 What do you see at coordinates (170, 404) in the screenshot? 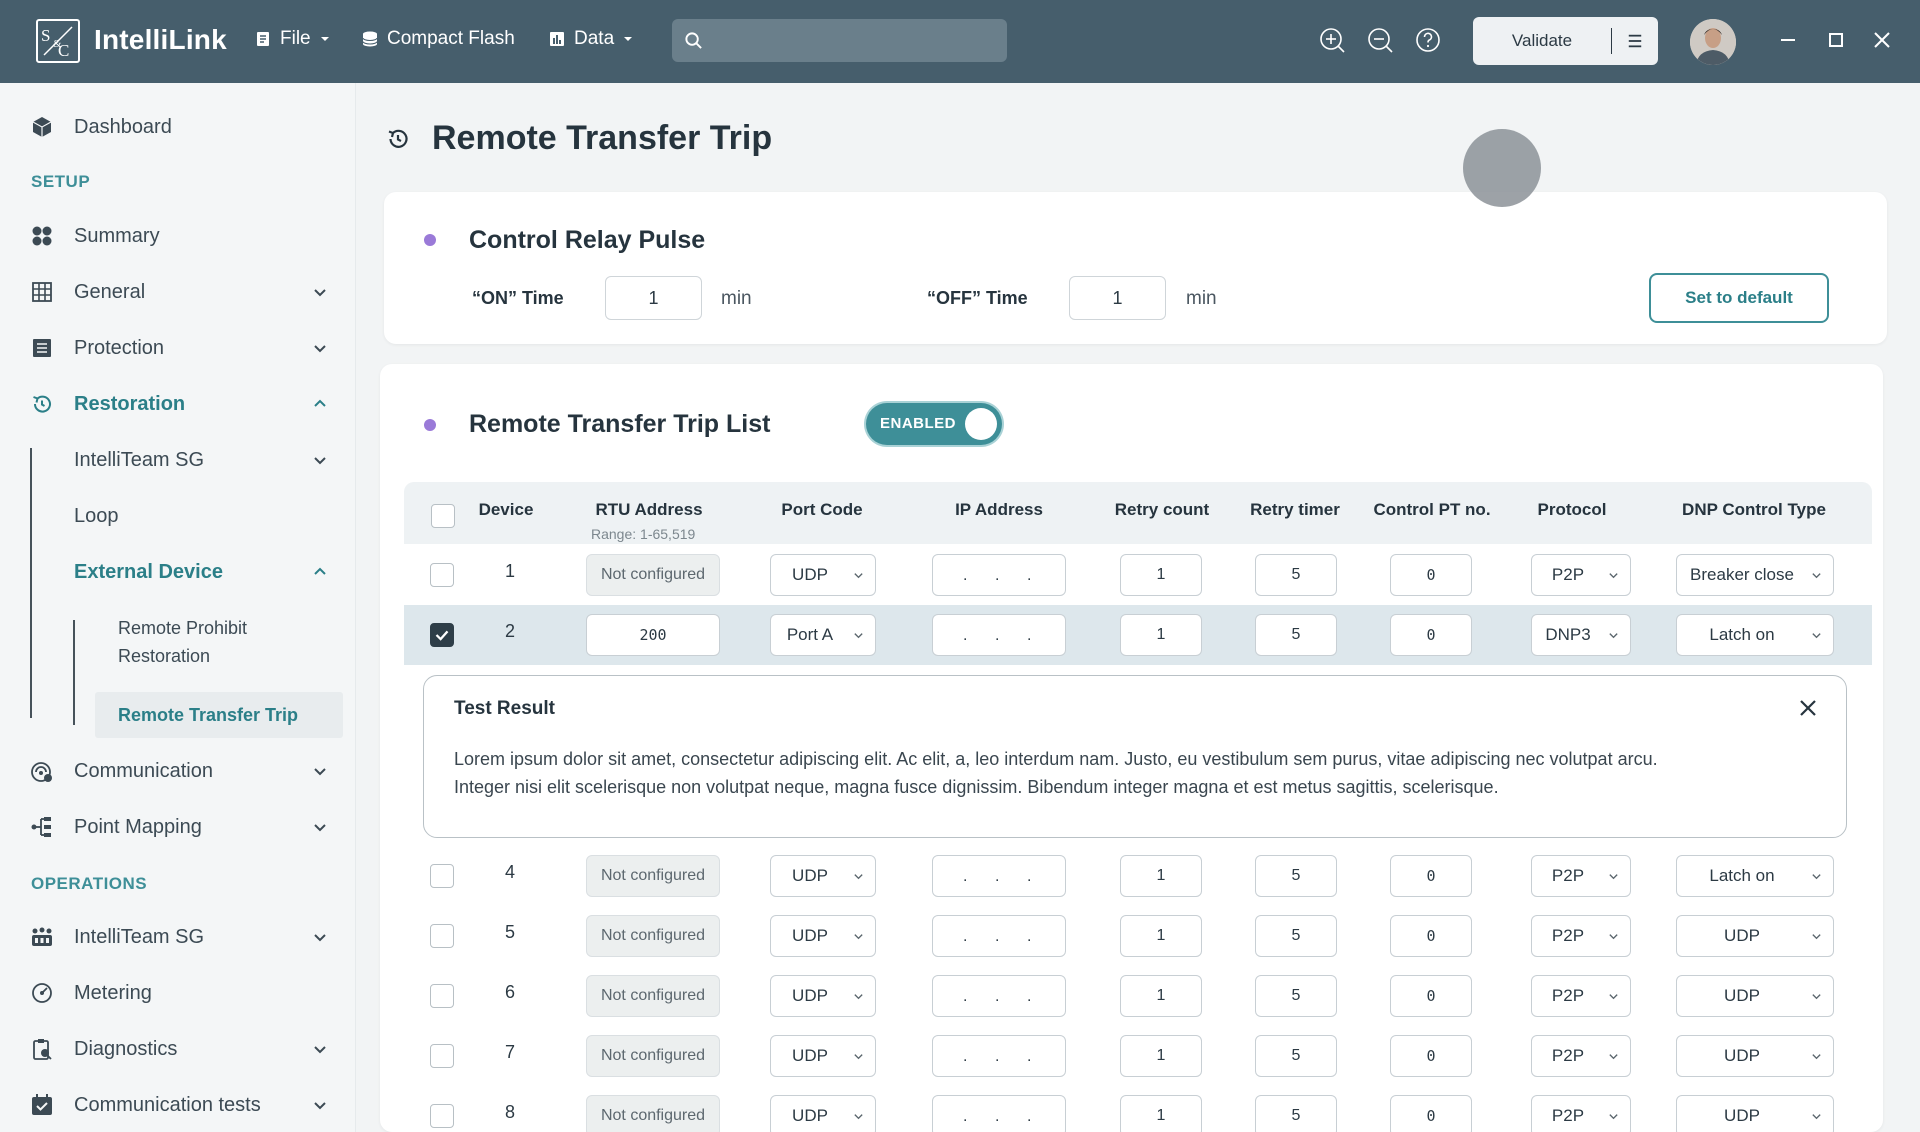
I see `sidebar-item-restoration: Restoration` at bounding box center [170, 404].